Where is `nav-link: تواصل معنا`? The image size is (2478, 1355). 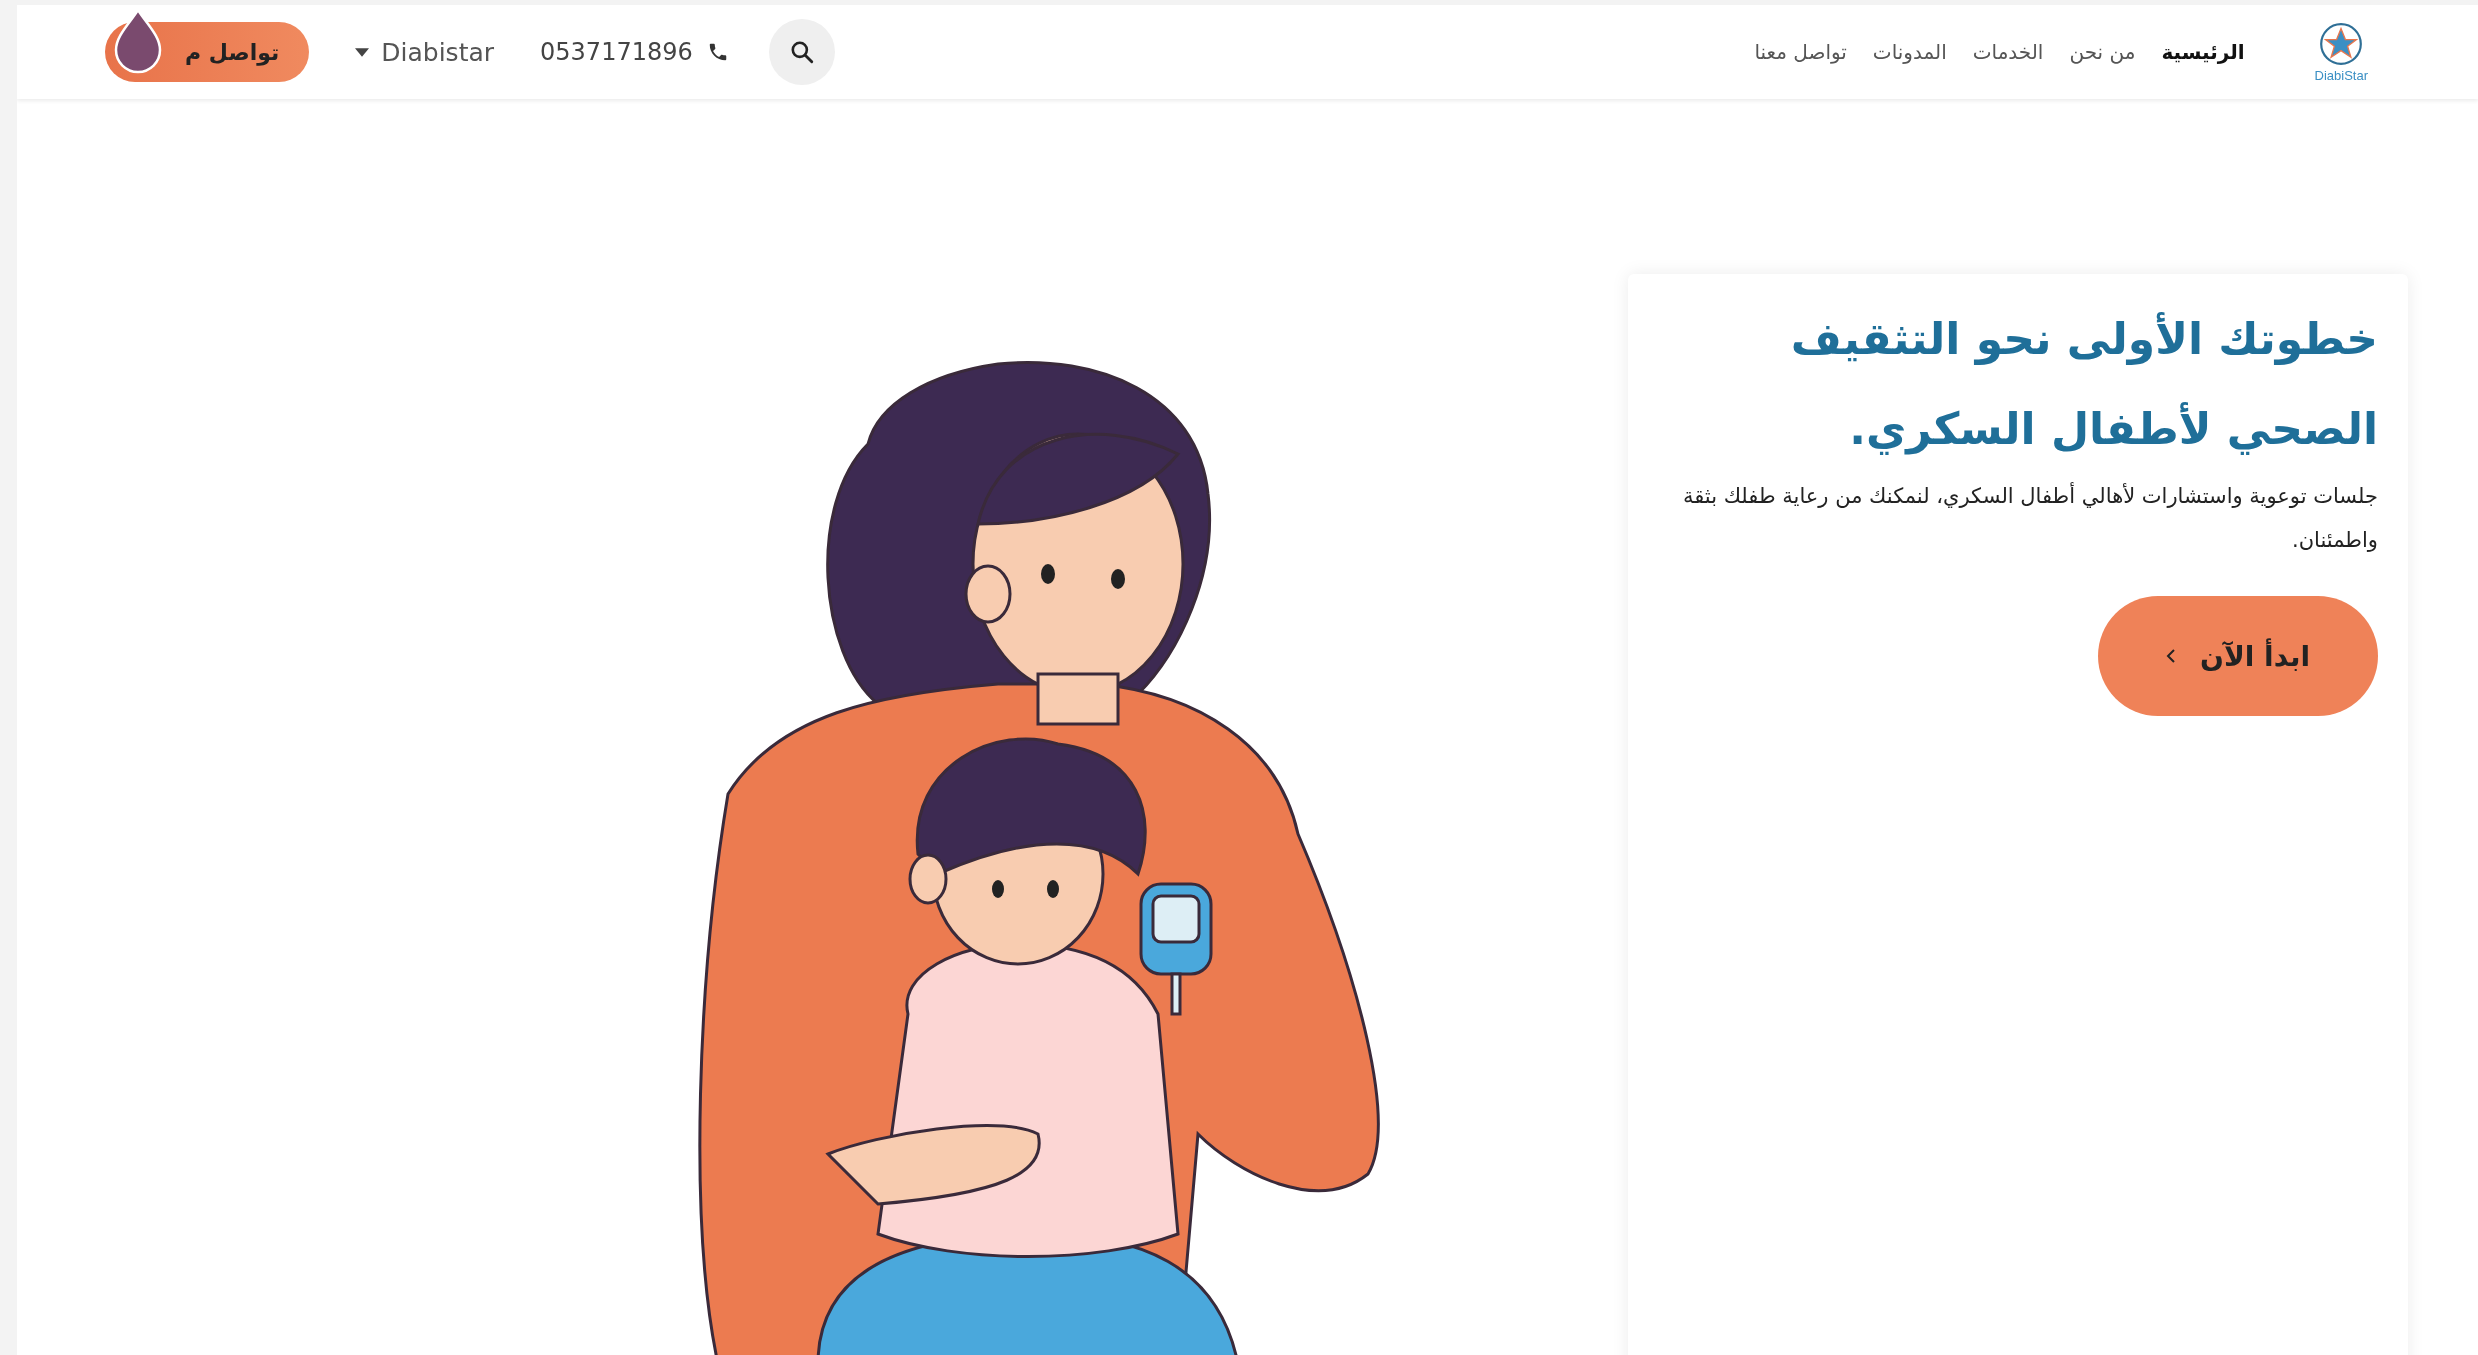
nav-link: تواصل معنا is located at coordinates (1800, 52).